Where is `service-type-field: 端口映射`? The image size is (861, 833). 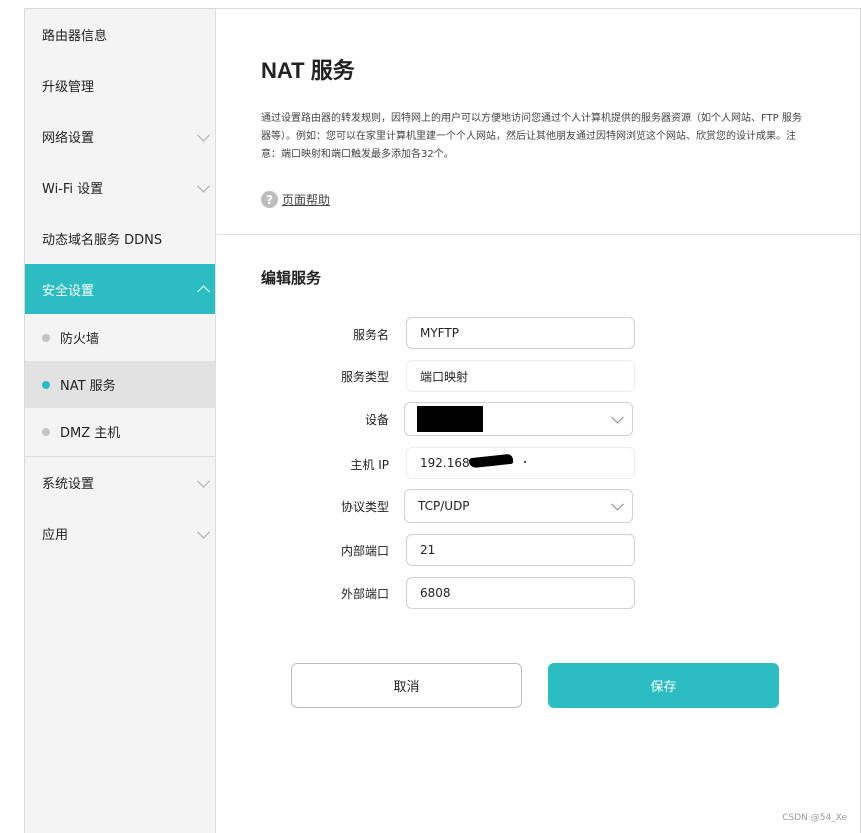
service-type-field: 端口映射 is located at coordinates (520, 376).